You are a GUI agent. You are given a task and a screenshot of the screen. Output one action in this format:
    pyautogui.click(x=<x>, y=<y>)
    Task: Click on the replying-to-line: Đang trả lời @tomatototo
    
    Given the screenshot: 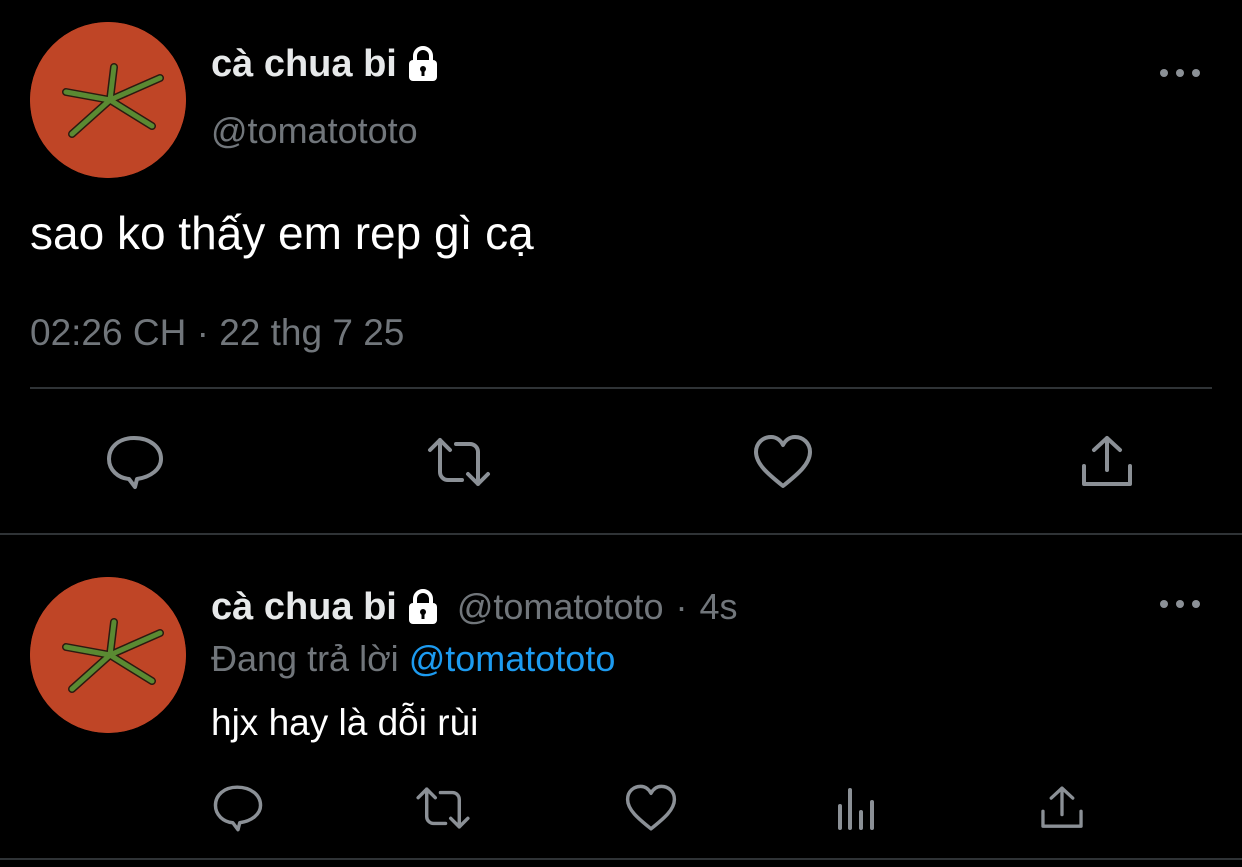 What is the action you would take?
    pyautogui.click(x=413, y=659)
    